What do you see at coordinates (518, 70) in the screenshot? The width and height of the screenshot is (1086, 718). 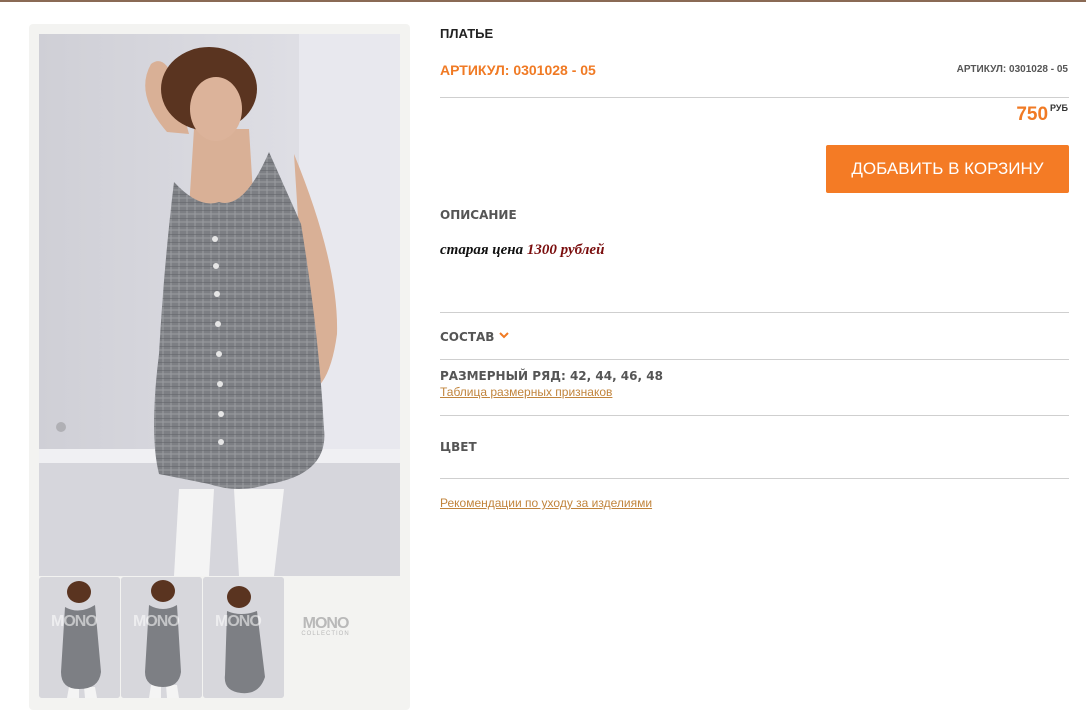 I see `product-sku: АРТИКУЛ: 0301028 - 05` at bounding box center [518, 70].